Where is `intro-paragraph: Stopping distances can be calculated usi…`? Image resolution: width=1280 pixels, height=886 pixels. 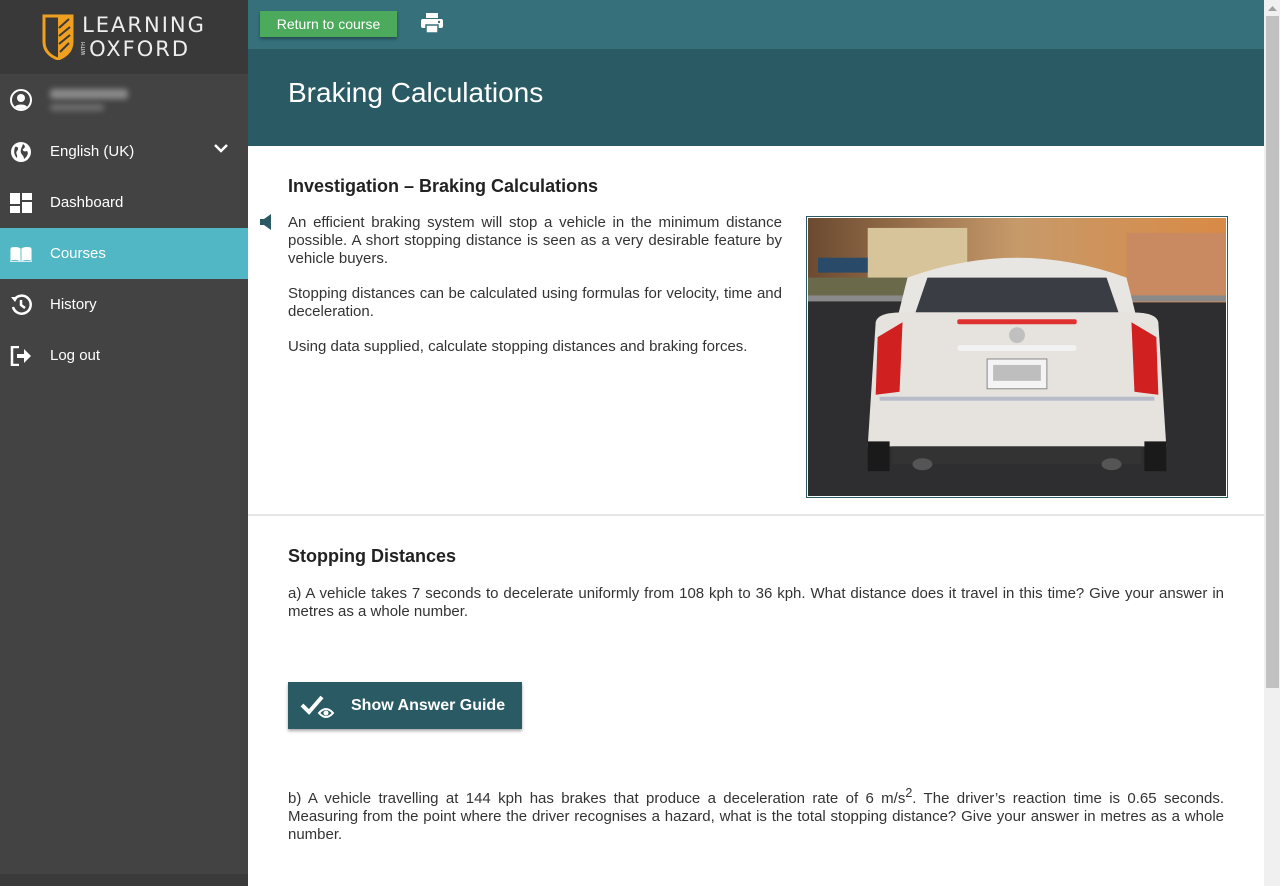 intro-paragraph: Stopping distances can be calculated usi… is located at coordinates (535, 302).